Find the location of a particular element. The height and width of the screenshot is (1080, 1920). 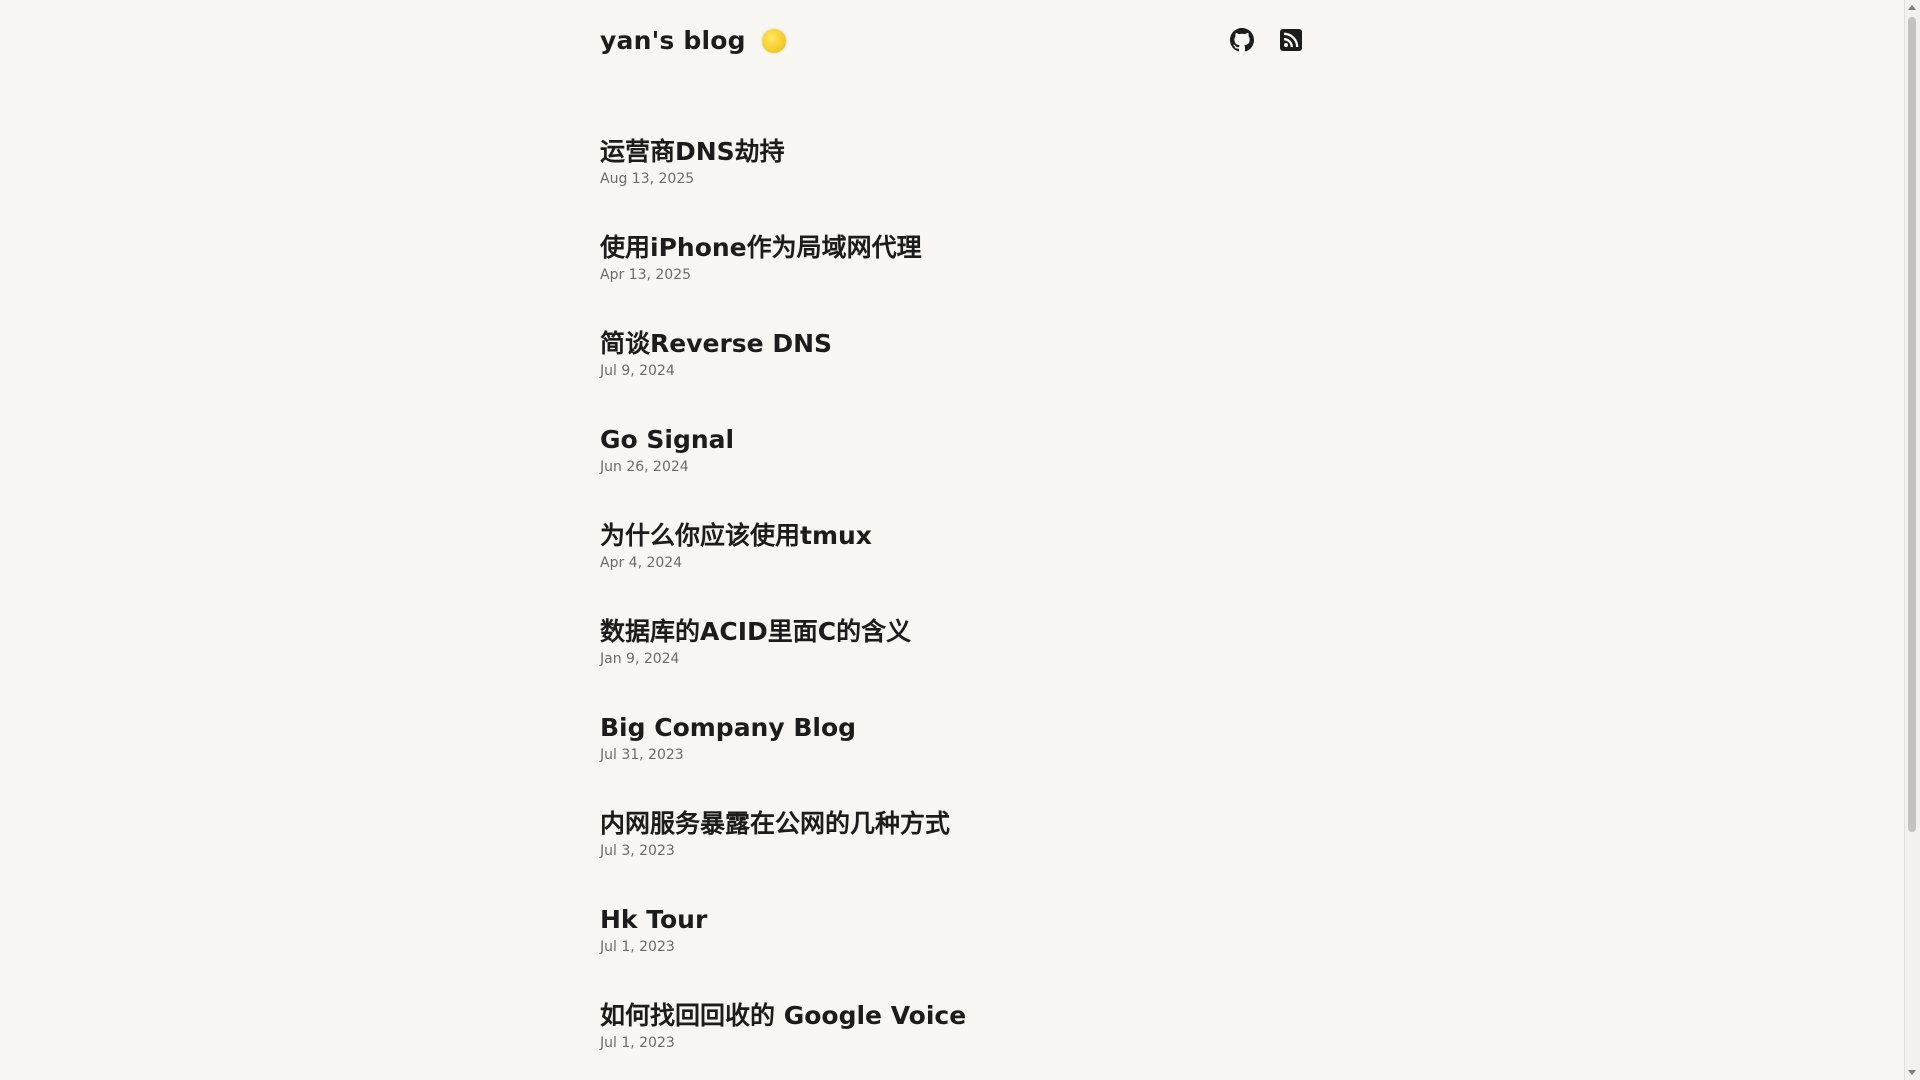

post-item: Hk Tour Jul 1, 2023 is located at coordinates (952, 952).